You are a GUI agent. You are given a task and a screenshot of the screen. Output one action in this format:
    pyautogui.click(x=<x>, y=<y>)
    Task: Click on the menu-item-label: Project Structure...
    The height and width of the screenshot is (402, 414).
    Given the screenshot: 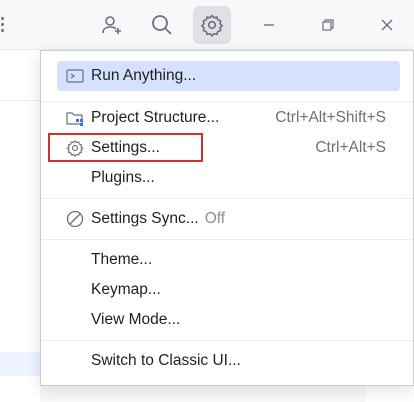 What is the action you would take?
    pyautogui.click(x=155, y=117)
    